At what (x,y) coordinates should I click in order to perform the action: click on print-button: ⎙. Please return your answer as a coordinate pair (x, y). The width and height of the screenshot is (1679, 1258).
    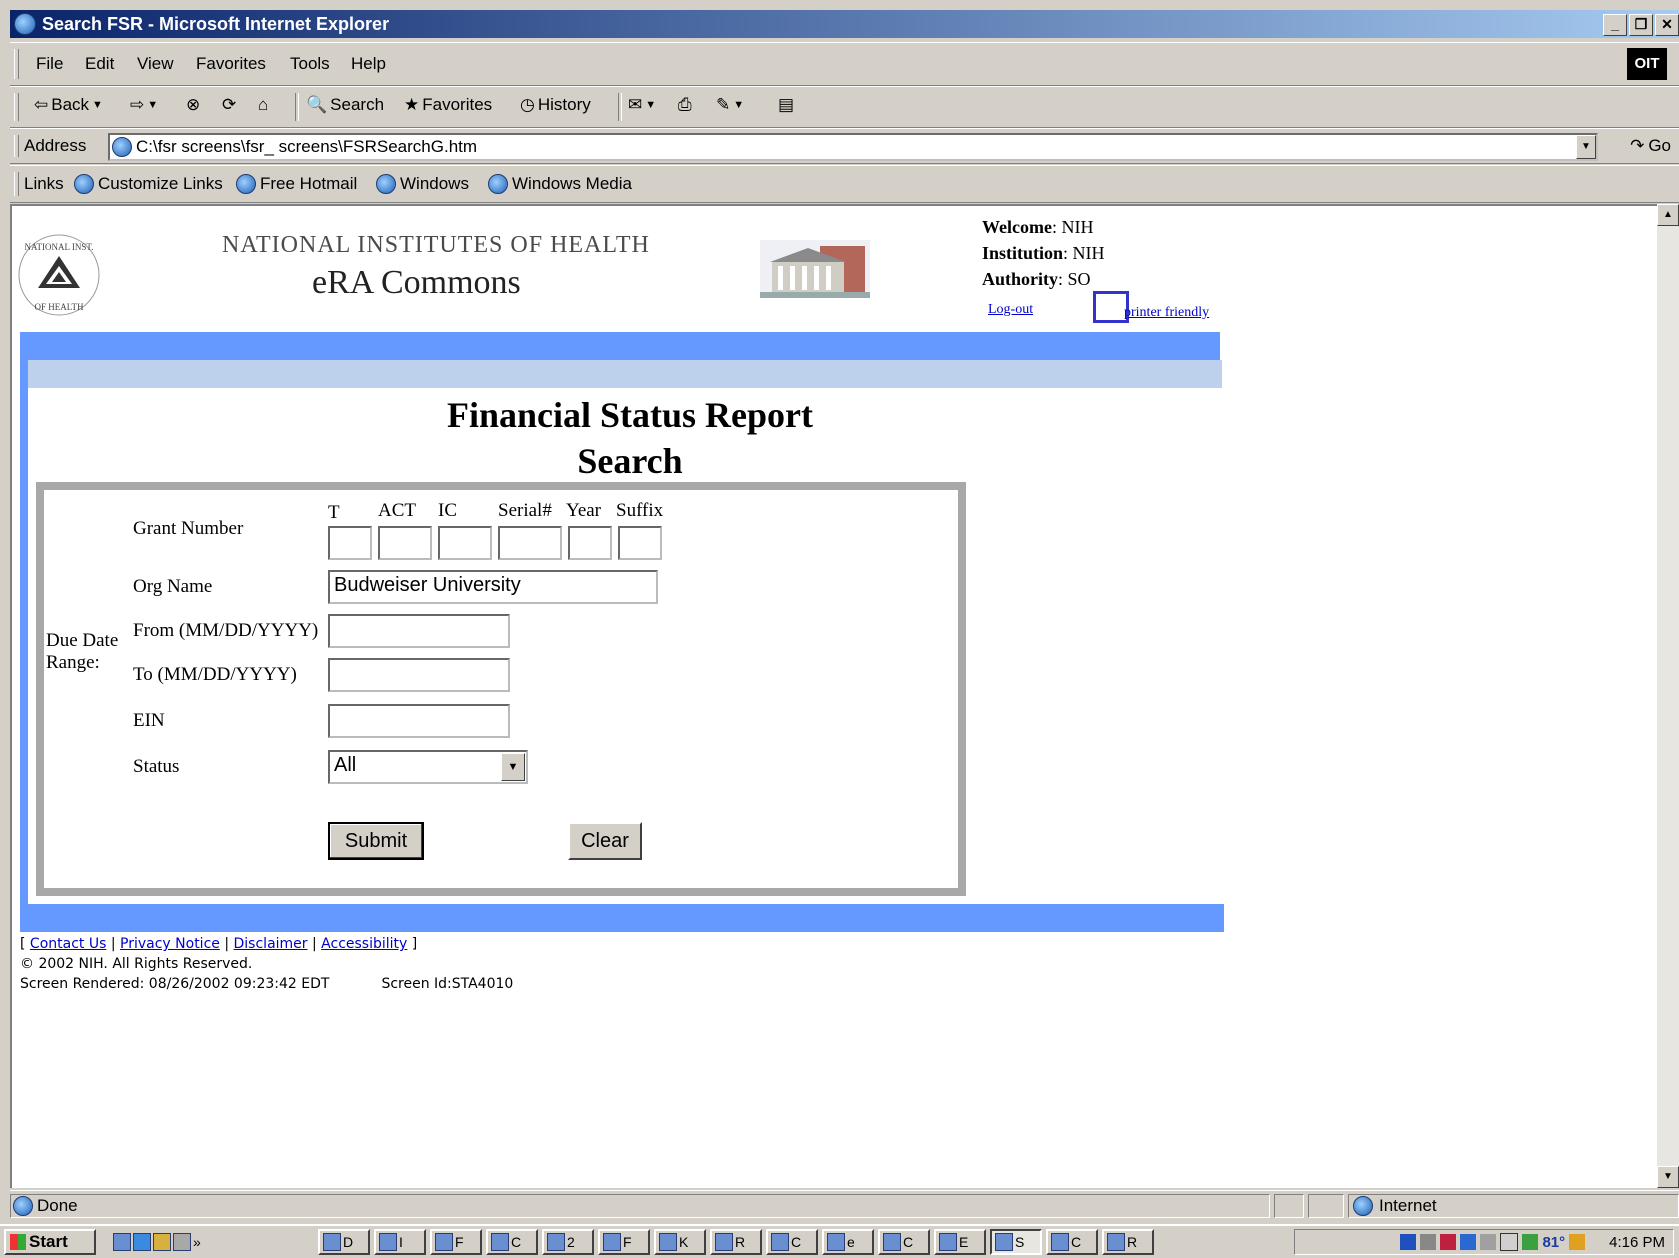
    Looking at the image, I should click on (685, 105).